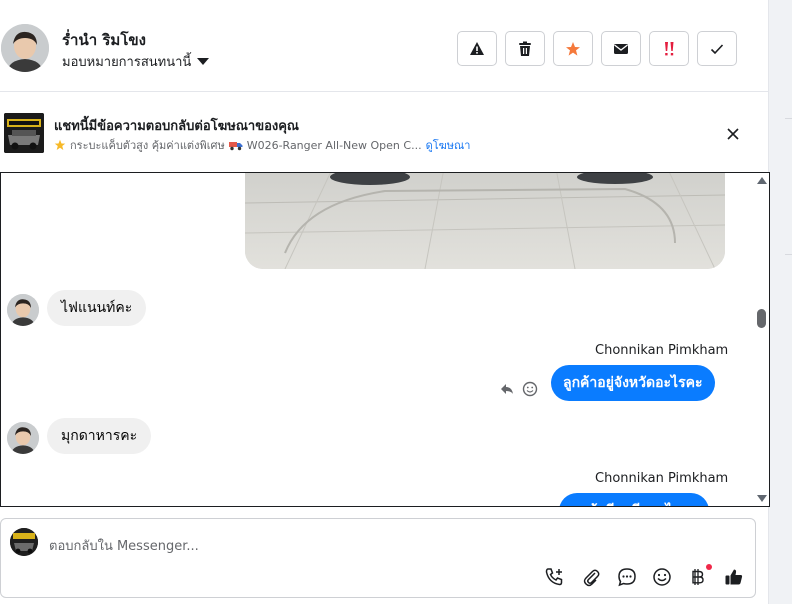 The image size is (792, 604). I want to click on reply-icon, so click(507, 389).